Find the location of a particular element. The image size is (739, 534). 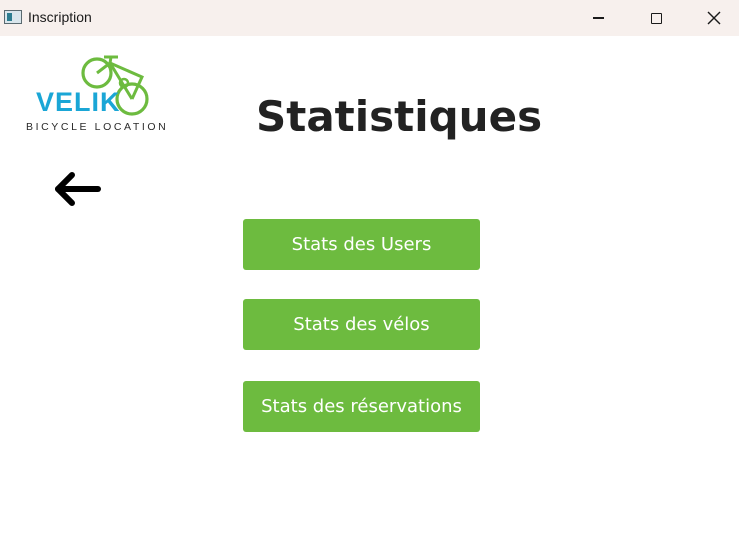

stats-velos-button: Stats des vélos is located at coordinates (361, 324).